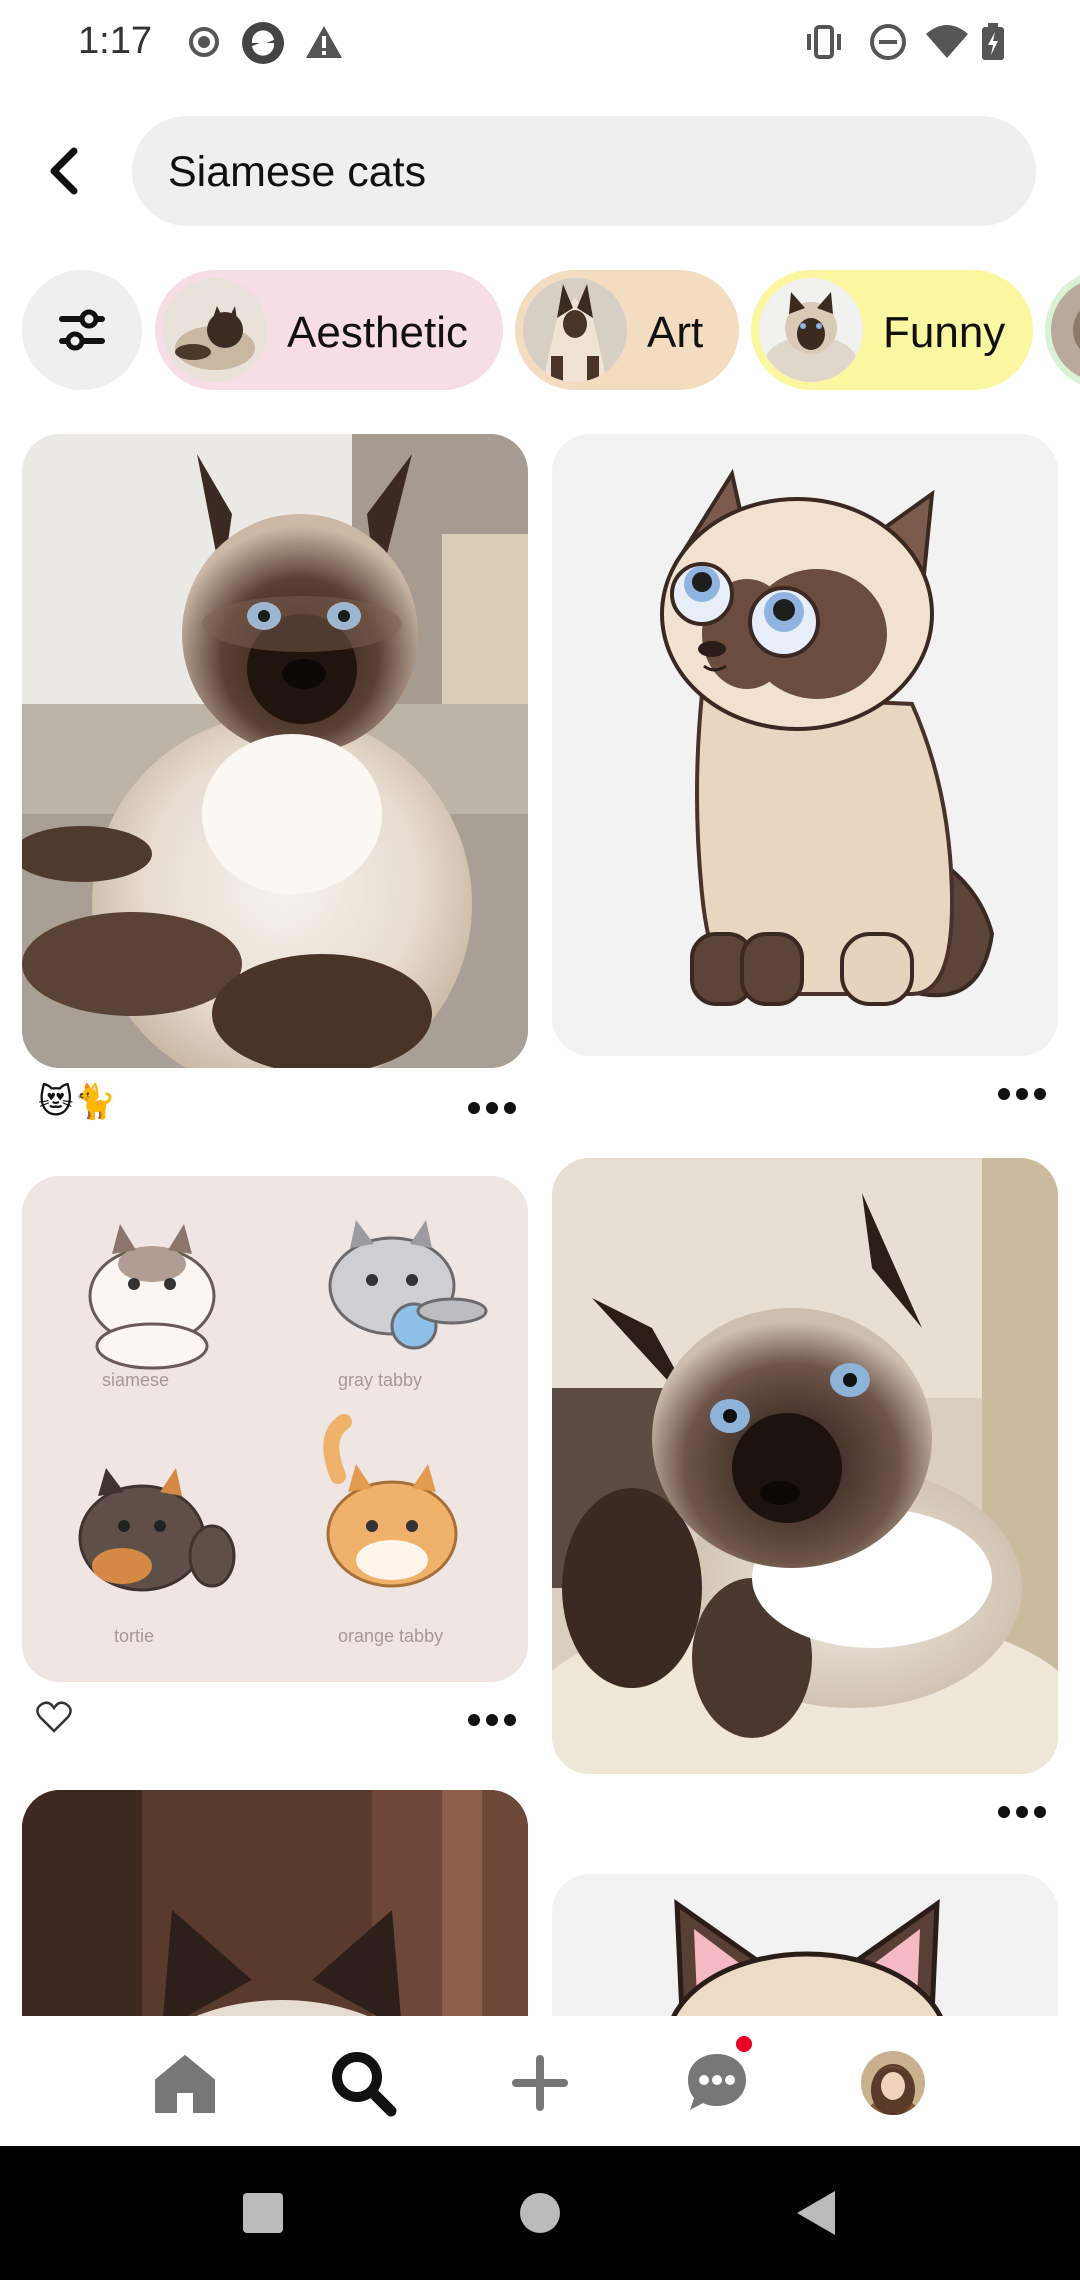 The image size is (1080, 2280). What do you see at coordinates (888, 42) in the screenshot?
I see `do-not-disturb-icon` at bounding box center [888, 42].